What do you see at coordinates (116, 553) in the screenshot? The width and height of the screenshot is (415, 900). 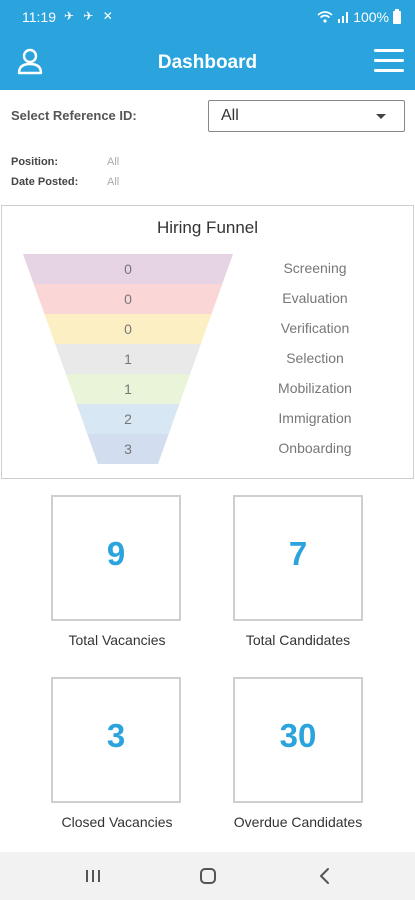 I see `total-vacancies-value: 9` at bounding box center [116, 553].